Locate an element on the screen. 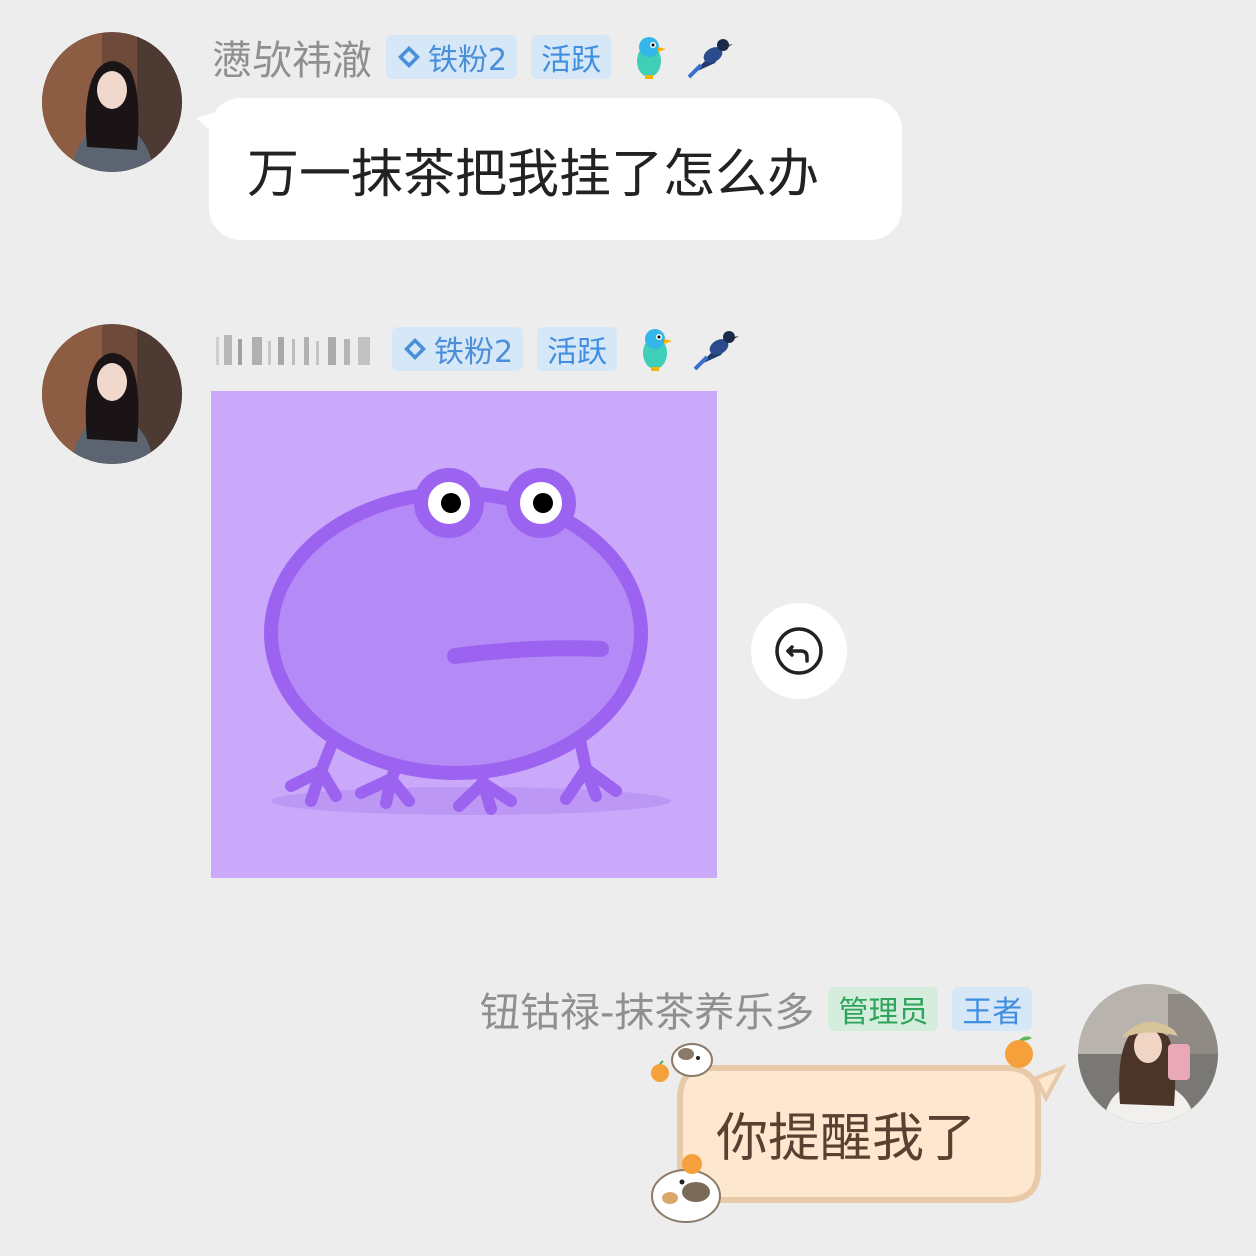  sender-row: 钮钴禄-抹茶养乐多 管理员 王者 is located at coordinates (756, 1010).